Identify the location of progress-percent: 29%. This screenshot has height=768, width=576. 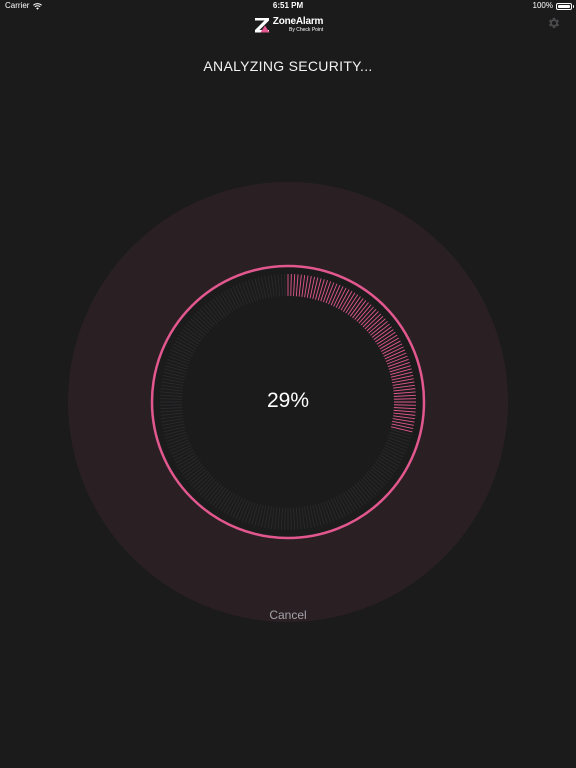
(288, 400).